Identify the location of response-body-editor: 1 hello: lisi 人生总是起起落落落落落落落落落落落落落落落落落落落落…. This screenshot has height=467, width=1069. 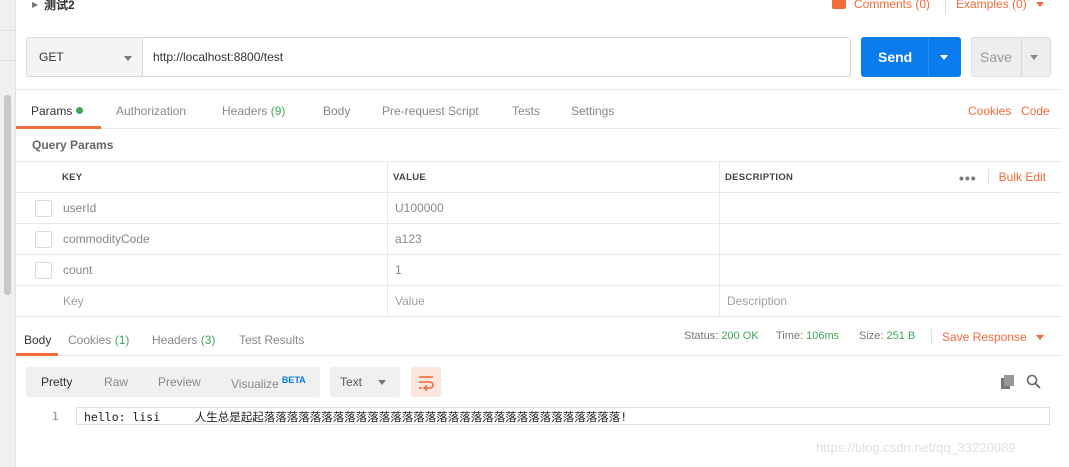
(539, 436).